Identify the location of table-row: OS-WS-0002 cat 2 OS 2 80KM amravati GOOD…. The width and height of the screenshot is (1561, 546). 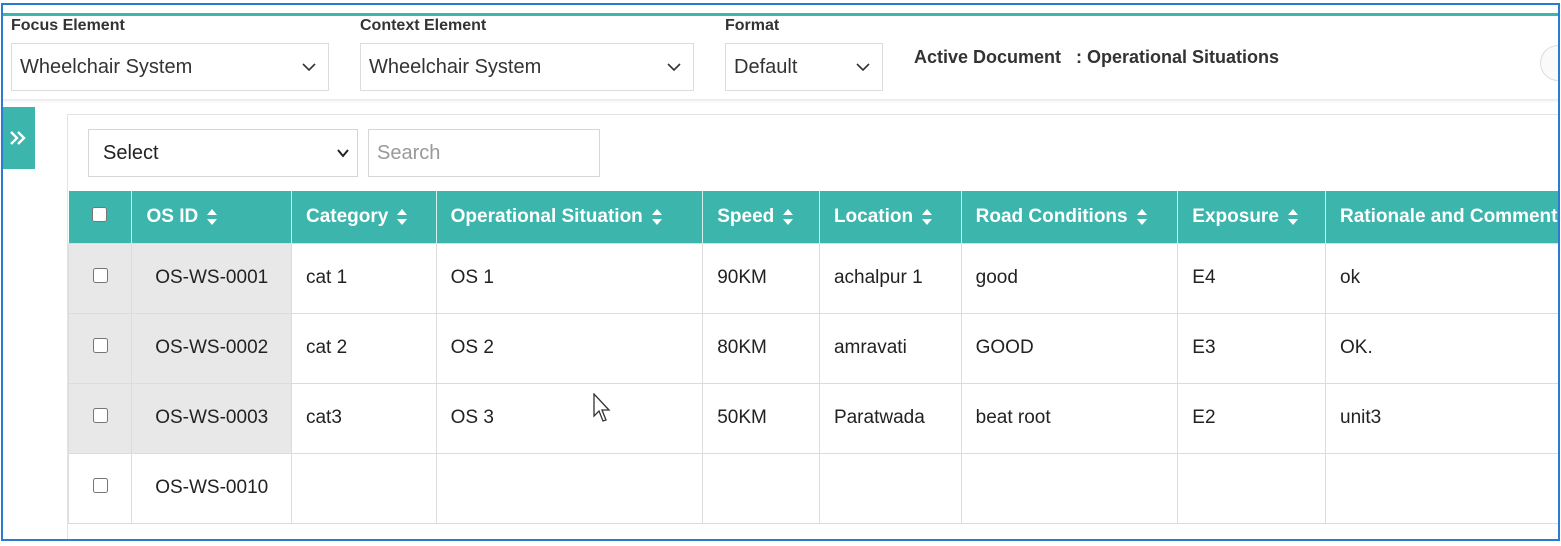
(812, 348).